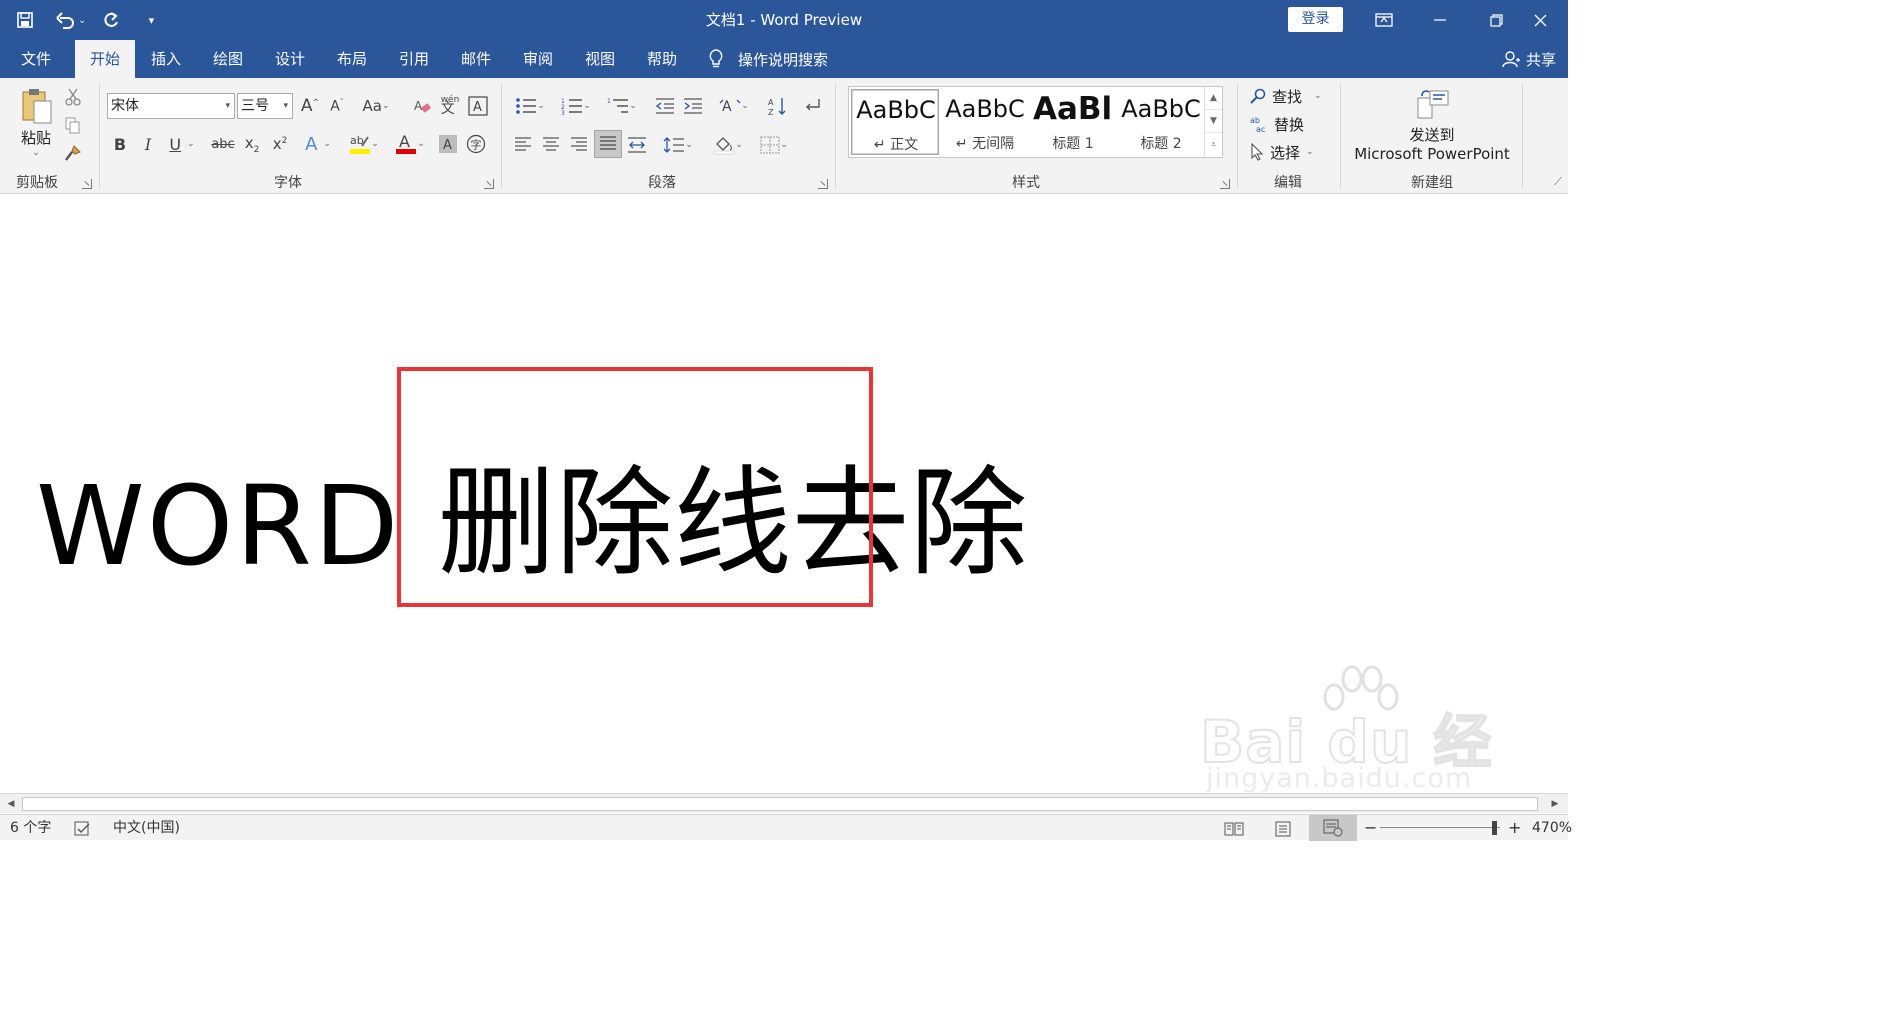  I want to click on scroll-left-button: ◀, so click(11, 804).